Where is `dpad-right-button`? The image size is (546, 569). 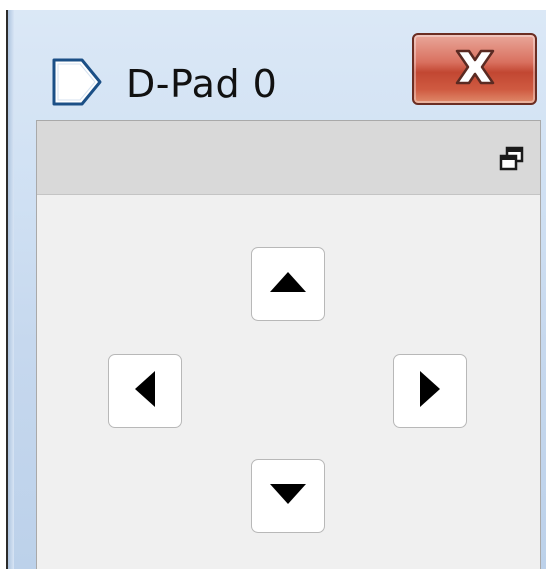
dpad-right-button is located at coordinates (430, 391).